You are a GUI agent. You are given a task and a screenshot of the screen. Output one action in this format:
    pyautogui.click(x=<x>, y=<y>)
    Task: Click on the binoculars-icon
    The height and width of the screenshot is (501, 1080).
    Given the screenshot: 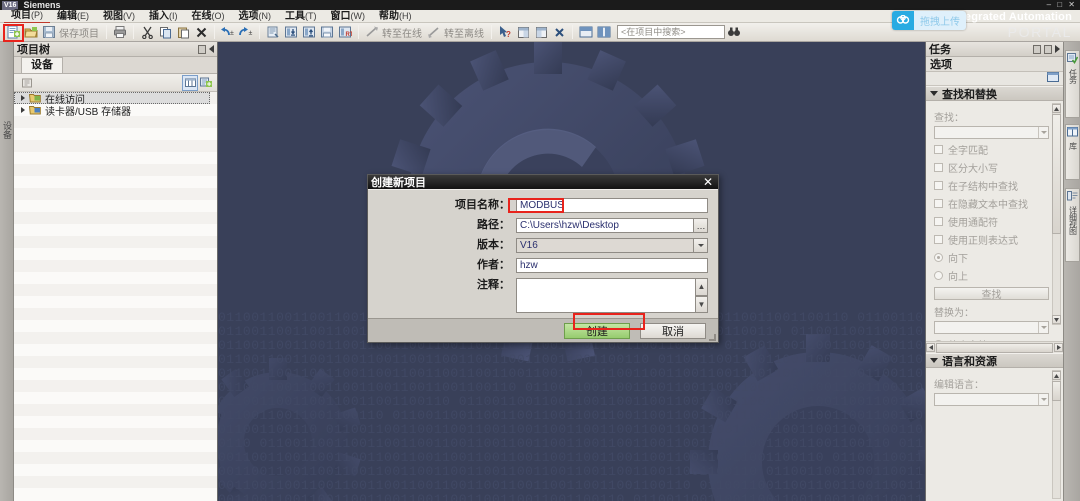 What is the action you would take?
    pyautogui.click(x=734, y=32)
    